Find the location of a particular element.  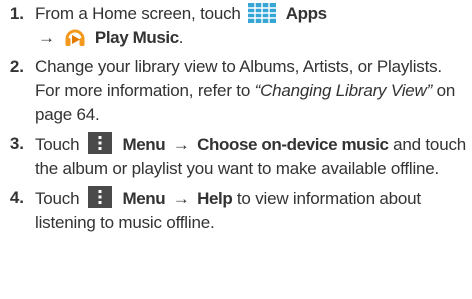

play-music-label: Play Music is located at coordinates (136, 37).